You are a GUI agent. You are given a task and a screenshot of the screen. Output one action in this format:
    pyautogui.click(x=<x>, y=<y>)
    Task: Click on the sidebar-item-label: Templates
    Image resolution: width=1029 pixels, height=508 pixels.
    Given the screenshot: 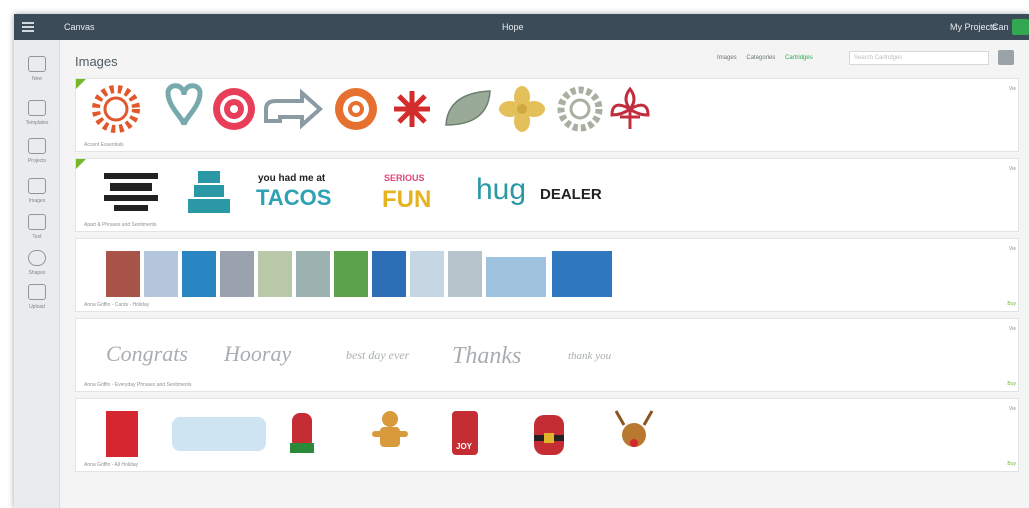 What is the action you would take?
    pyautogui.click(x=37, y=123)
    